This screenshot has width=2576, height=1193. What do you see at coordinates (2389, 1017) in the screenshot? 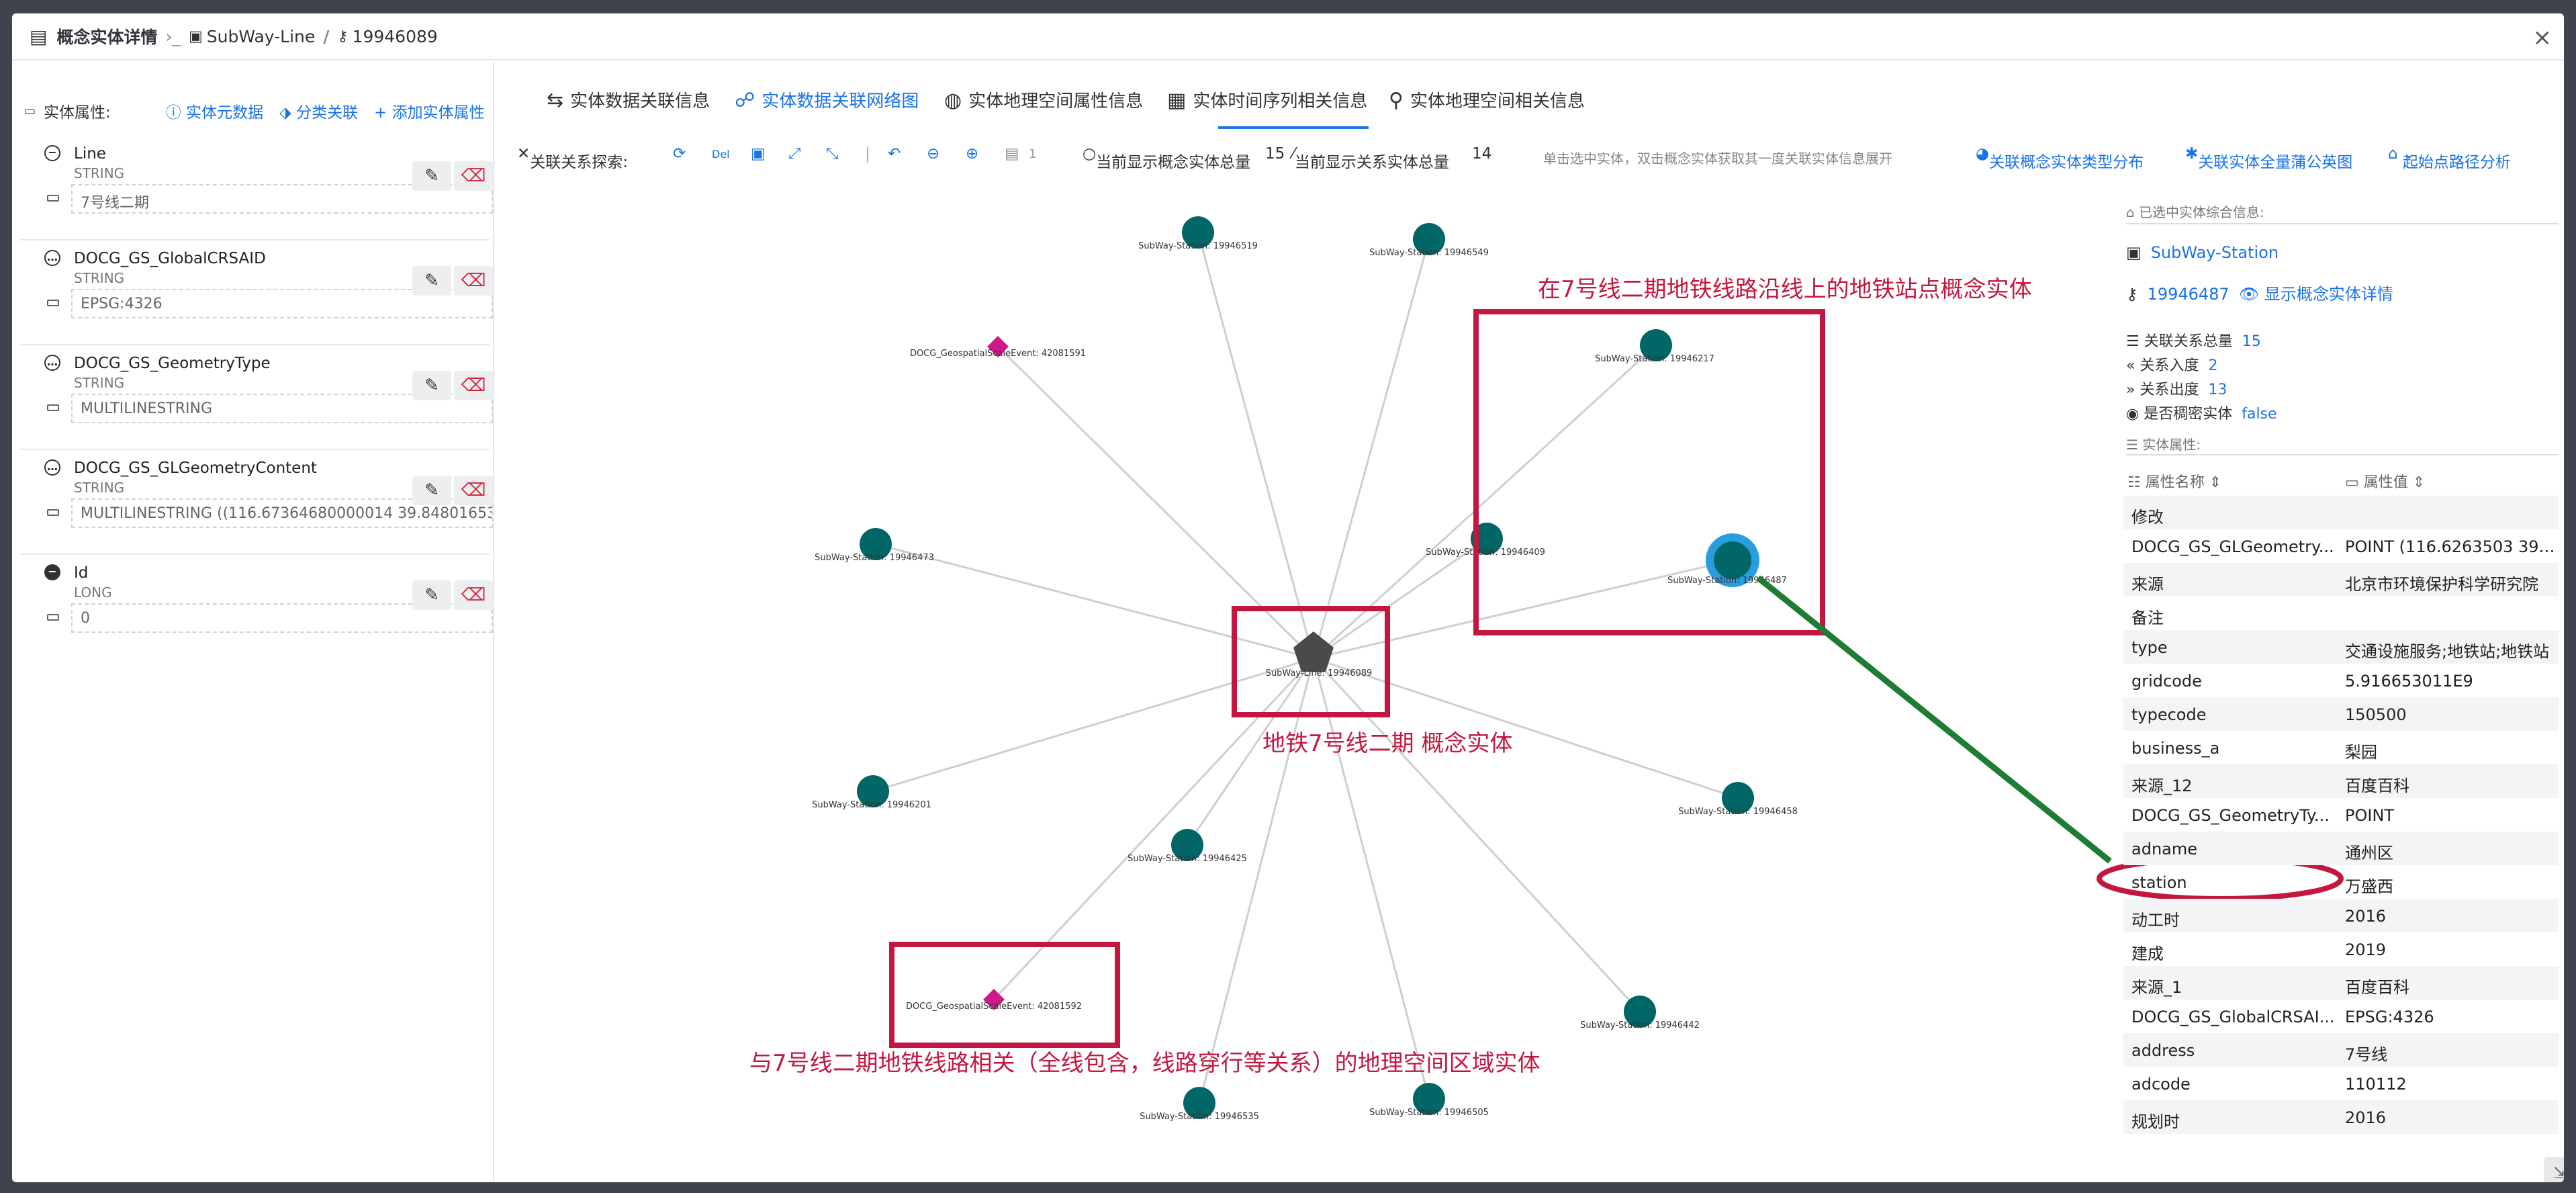
I see `row-value: EPSG:4326` at bounding box center [2389, 1017].